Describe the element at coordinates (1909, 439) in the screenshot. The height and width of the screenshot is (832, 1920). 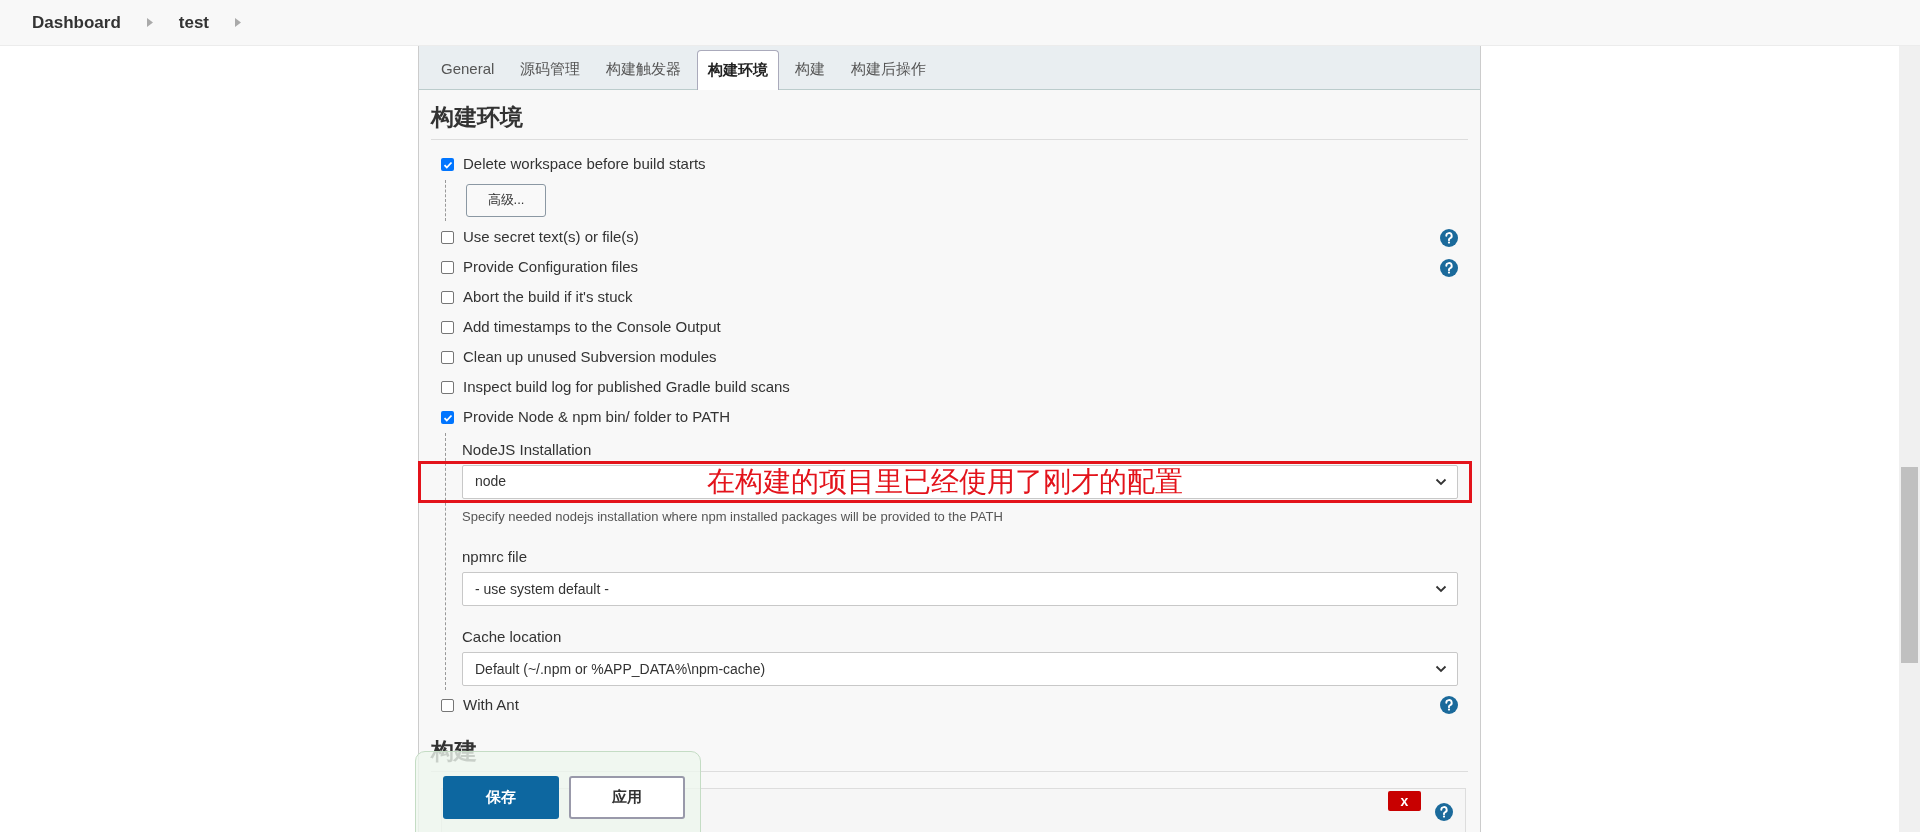
I see `scrollbar` at that location.